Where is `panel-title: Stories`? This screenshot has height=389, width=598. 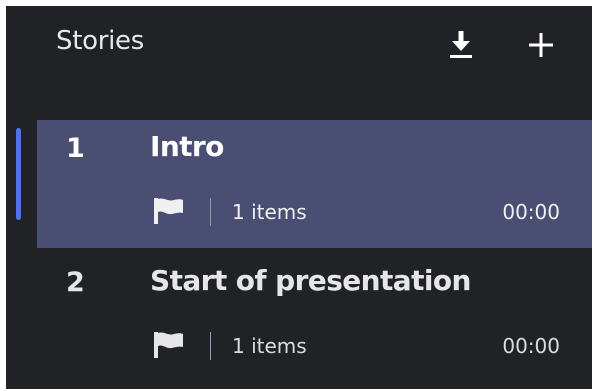
panel-title: Stories is located at coordinates (100, 41).